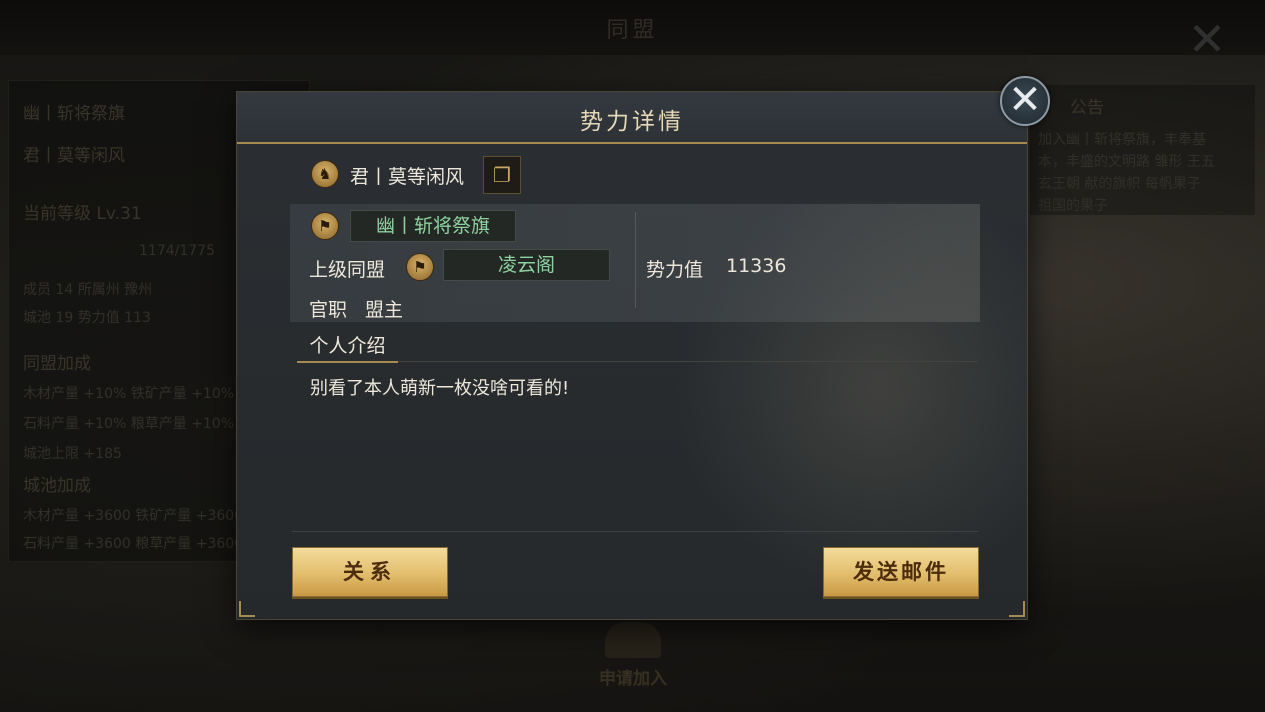 Image resolution: width=1265 pixels, height=712 pixels. What do you see at coordinates (675, 270) in the screenshot?
I see `power-label: 势力值` at bounding box center [675, 270].